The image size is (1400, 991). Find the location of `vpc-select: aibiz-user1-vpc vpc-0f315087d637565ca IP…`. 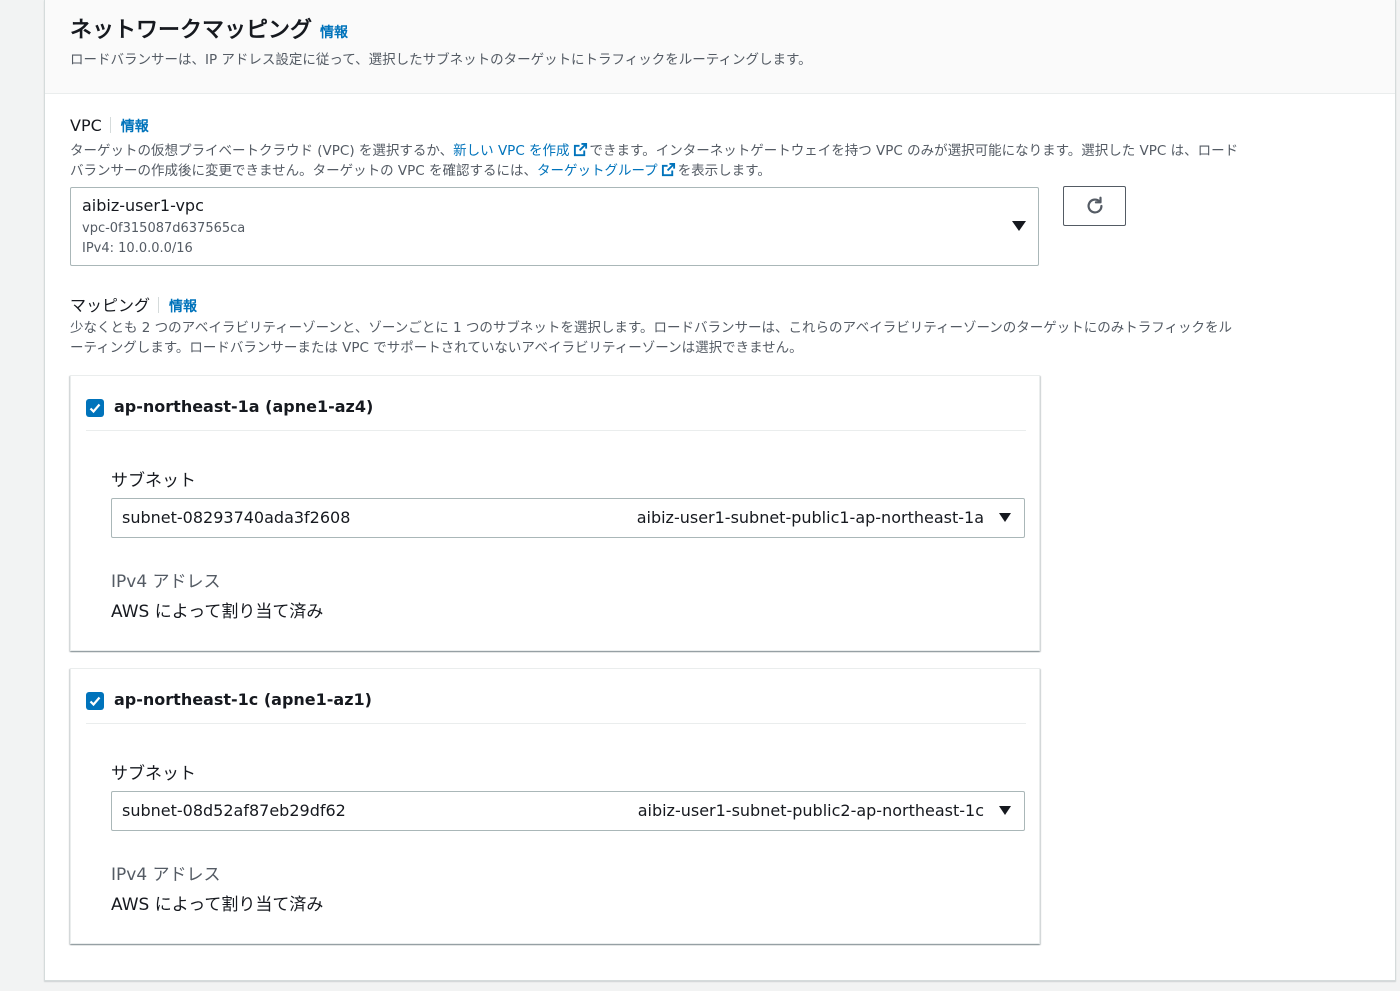

vpc-select: aibiz-user1-vpc vpc-0f315087d637565ca IP… is located at coordinates (554, 226).